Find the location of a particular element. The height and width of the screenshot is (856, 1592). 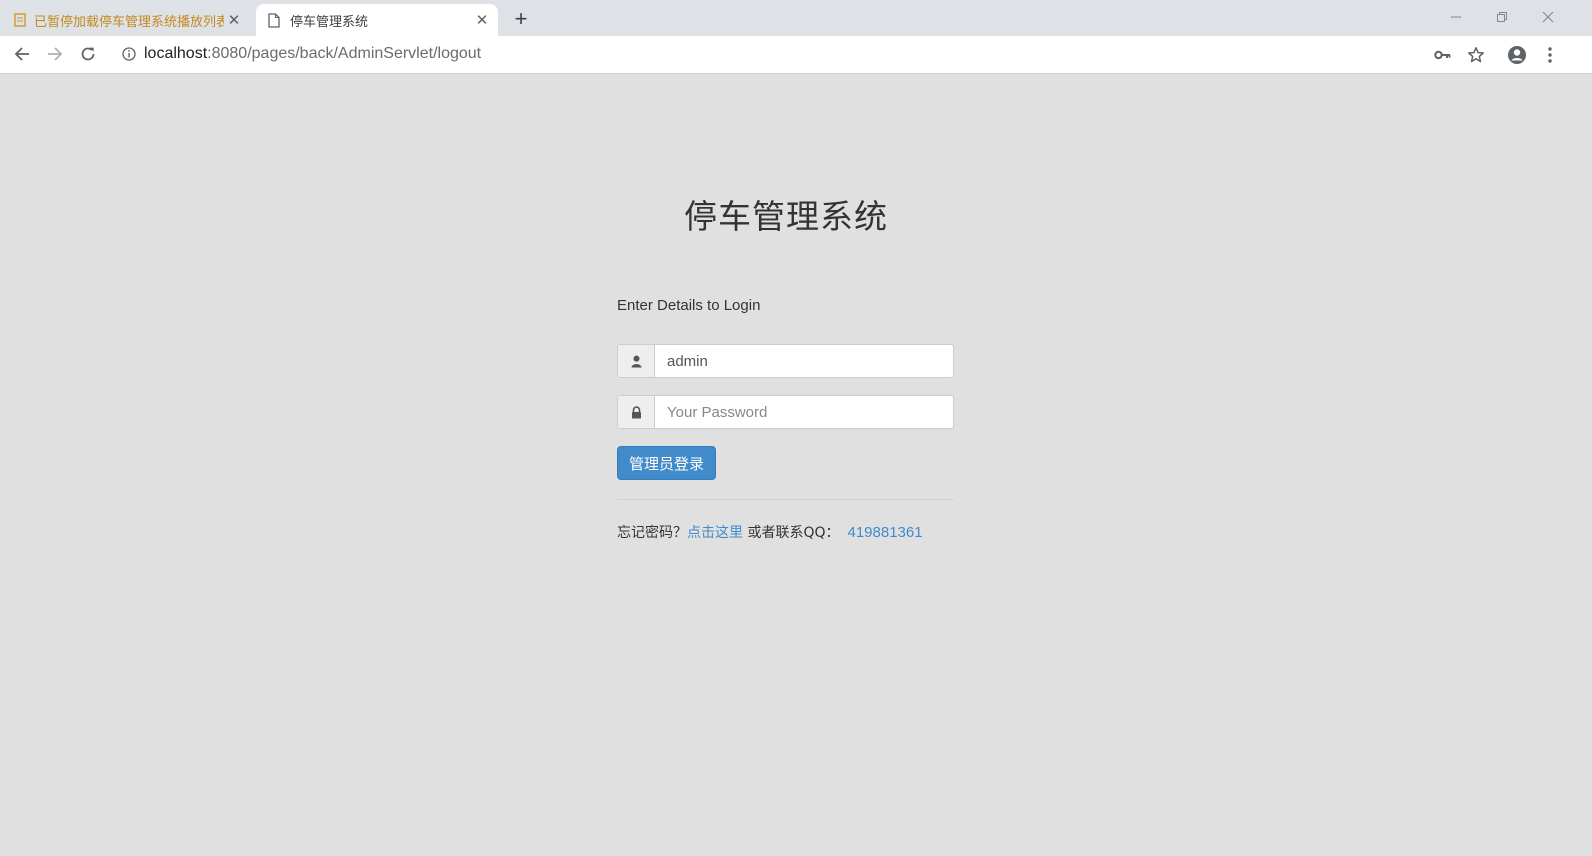

document-icon is located at coordinates (274, 20).